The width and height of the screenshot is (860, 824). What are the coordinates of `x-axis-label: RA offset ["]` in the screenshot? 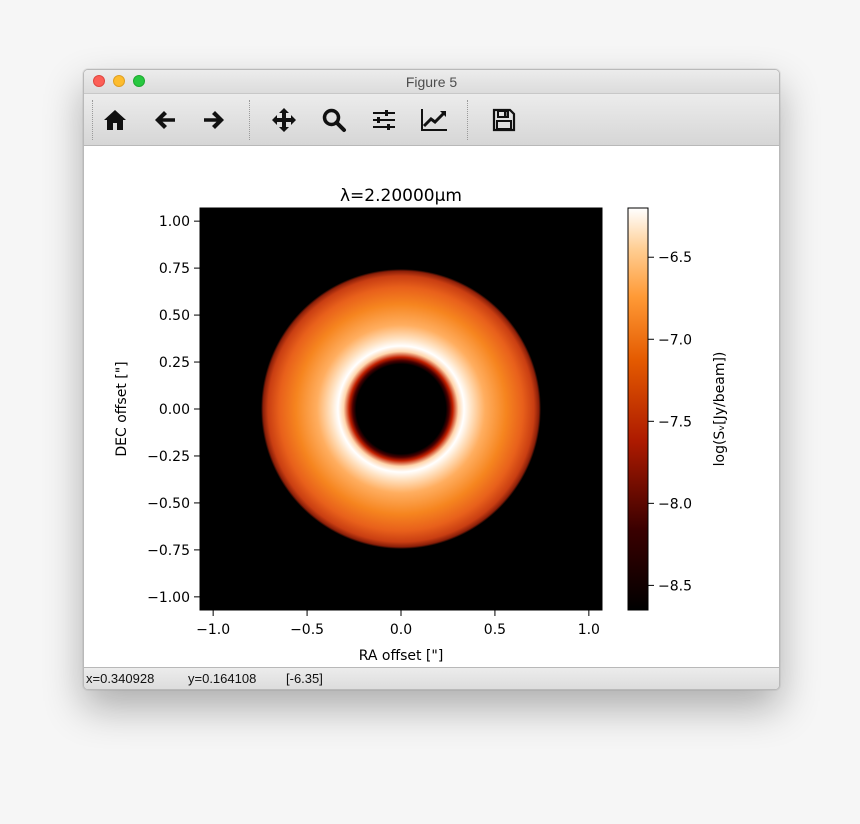 It's located at (401, 656).